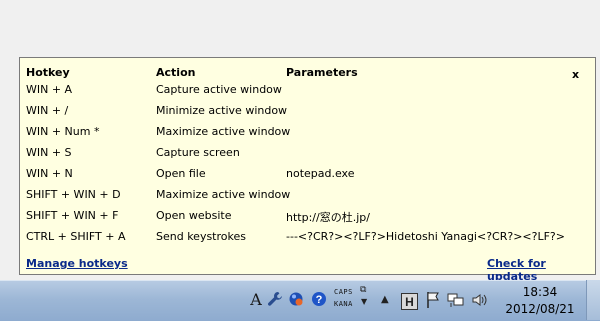 The image size is (600, 321). What do you see at coordinates (201, 236) in the screenshot?
I see `row-action: Send keystrokes` at bounding box center [201, 236].